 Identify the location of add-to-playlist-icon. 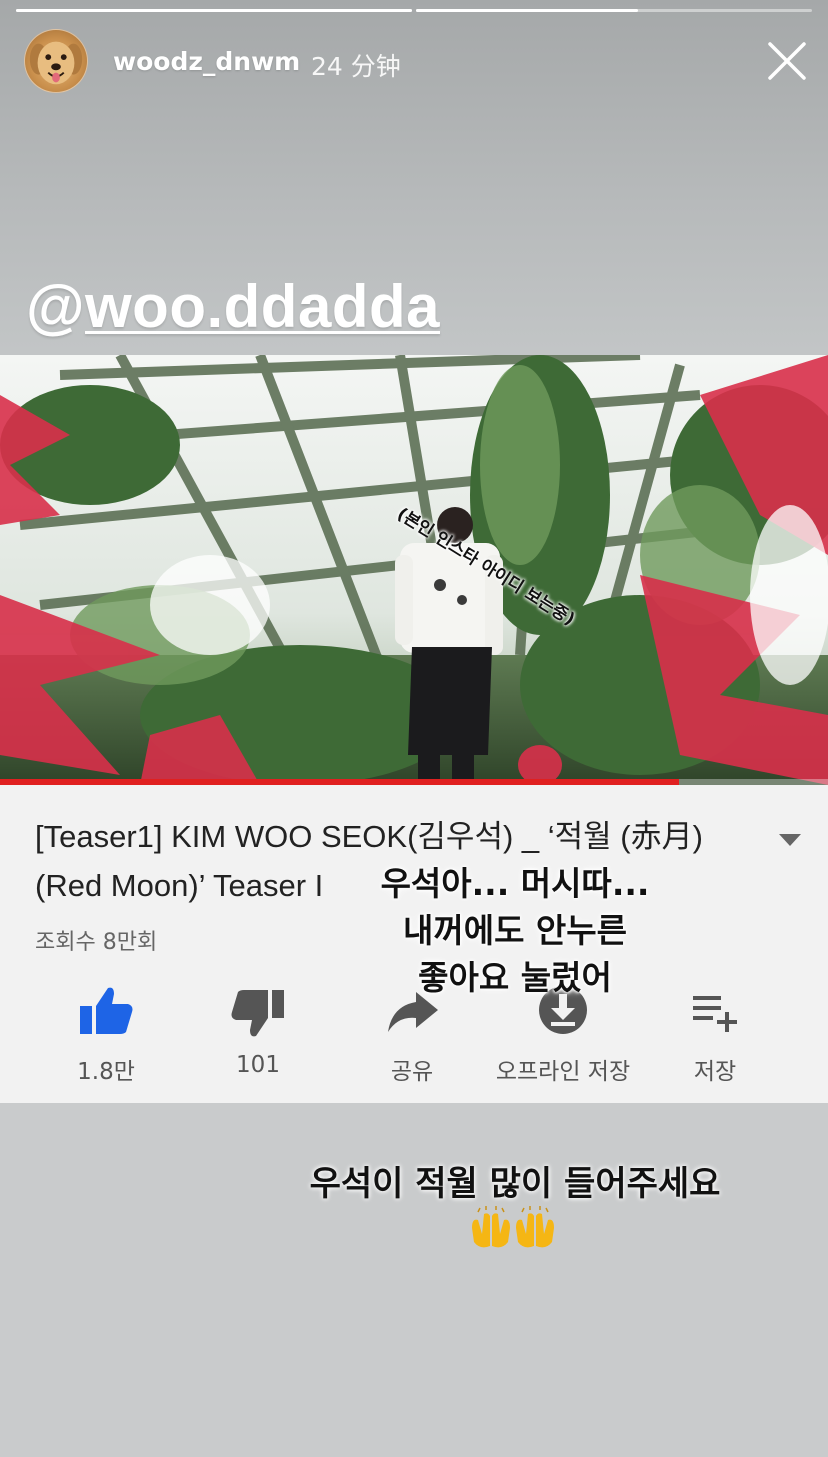
(715, 1014).